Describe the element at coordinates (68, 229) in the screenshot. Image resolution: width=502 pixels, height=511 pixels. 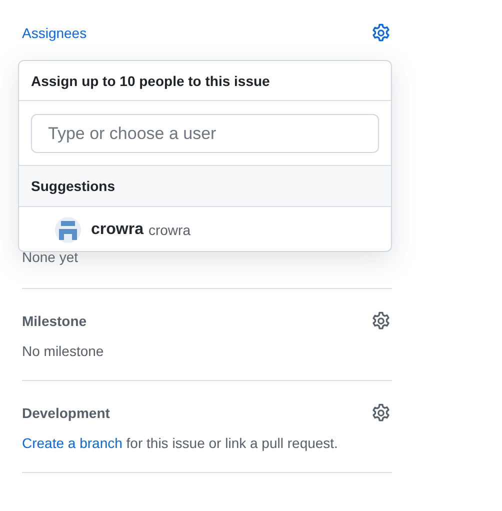
I see `avatar-icon` at that location.